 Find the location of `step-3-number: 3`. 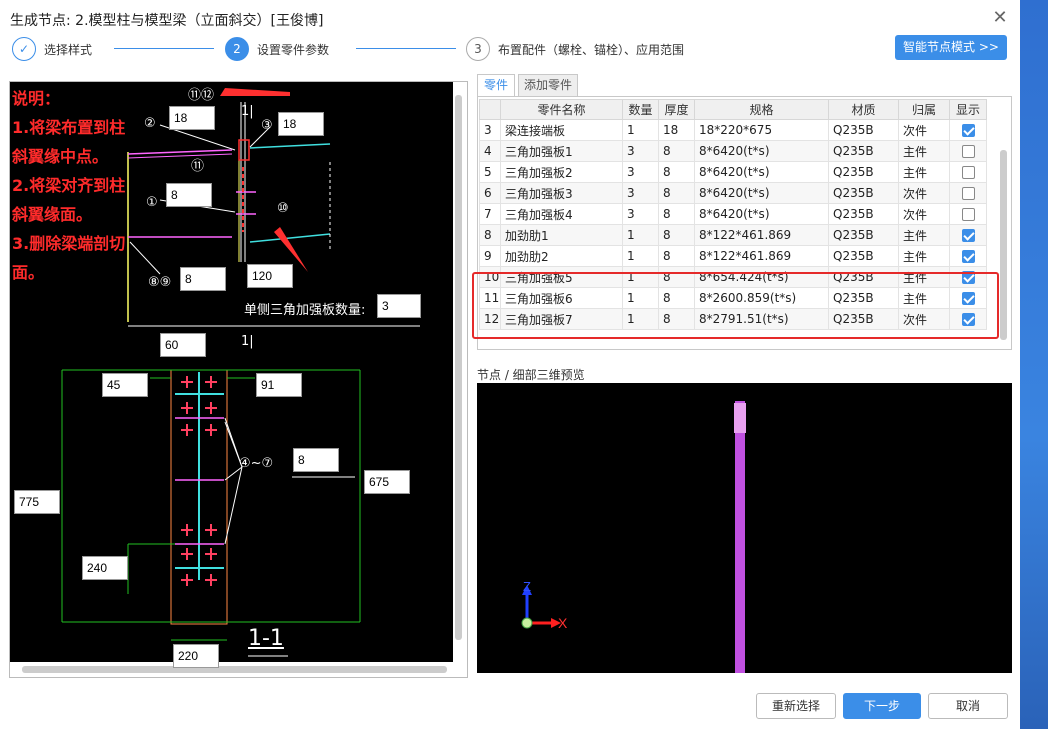

step-3-number: 3 is located at coordinates (478, 49).